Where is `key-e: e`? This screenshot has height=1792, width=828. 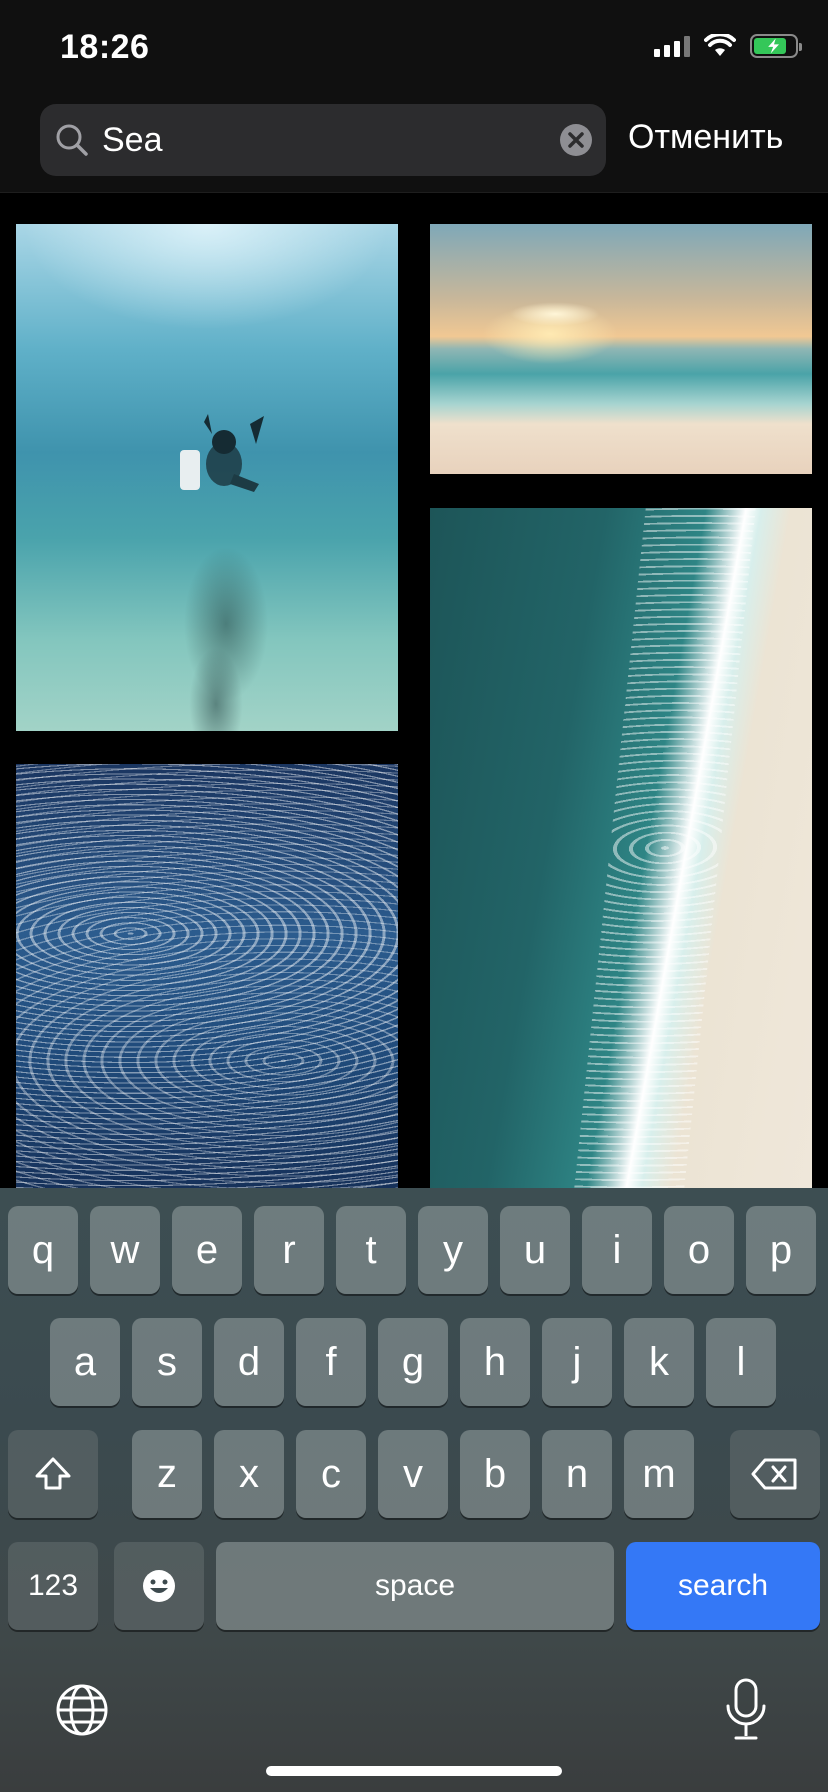 key-e: e is located at coordinates (207, 1250).